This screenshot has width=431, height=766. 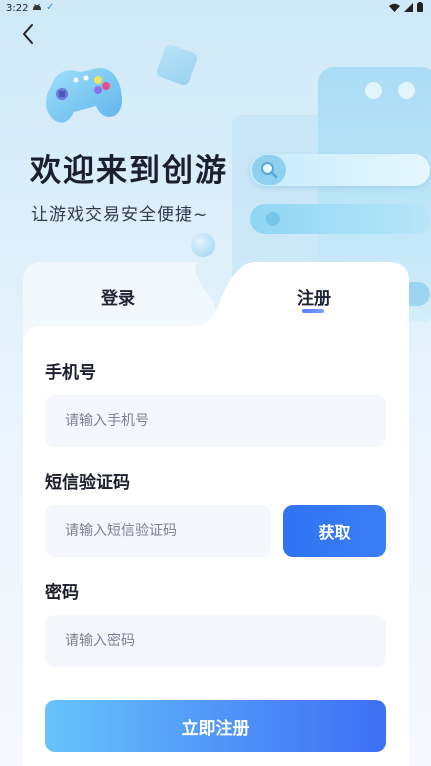 What do you see at coordinates (215, 9) in the screenshot?
I see `status-bar: 3:22 ✓` at bounding box center [215, 9].